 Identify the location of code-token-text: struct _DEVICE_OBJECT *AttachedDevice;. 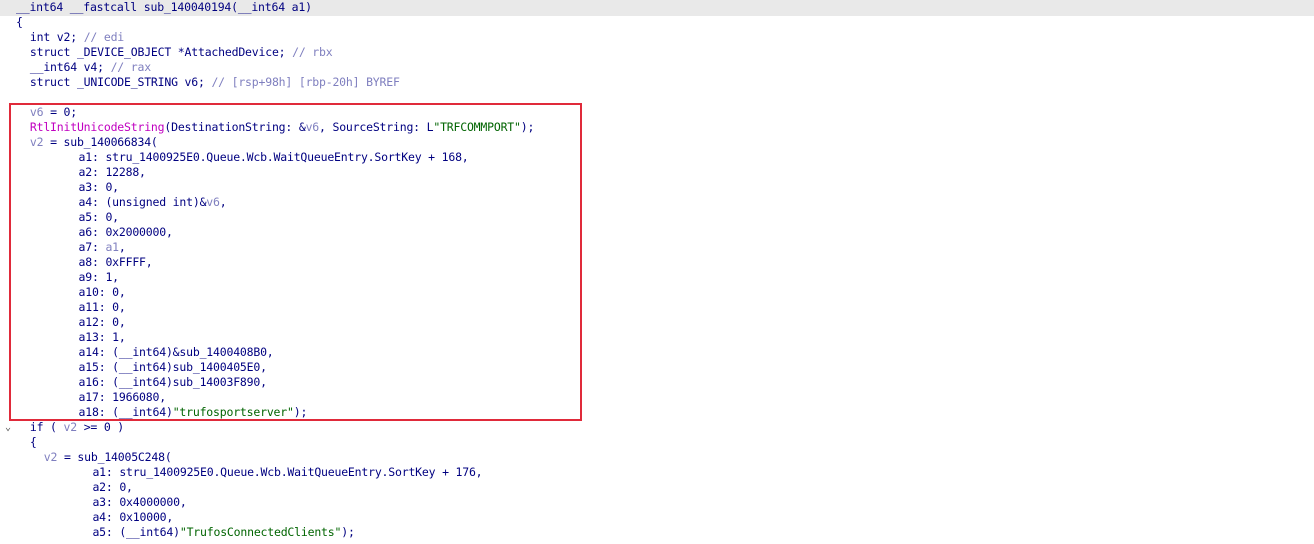
(161, 52).